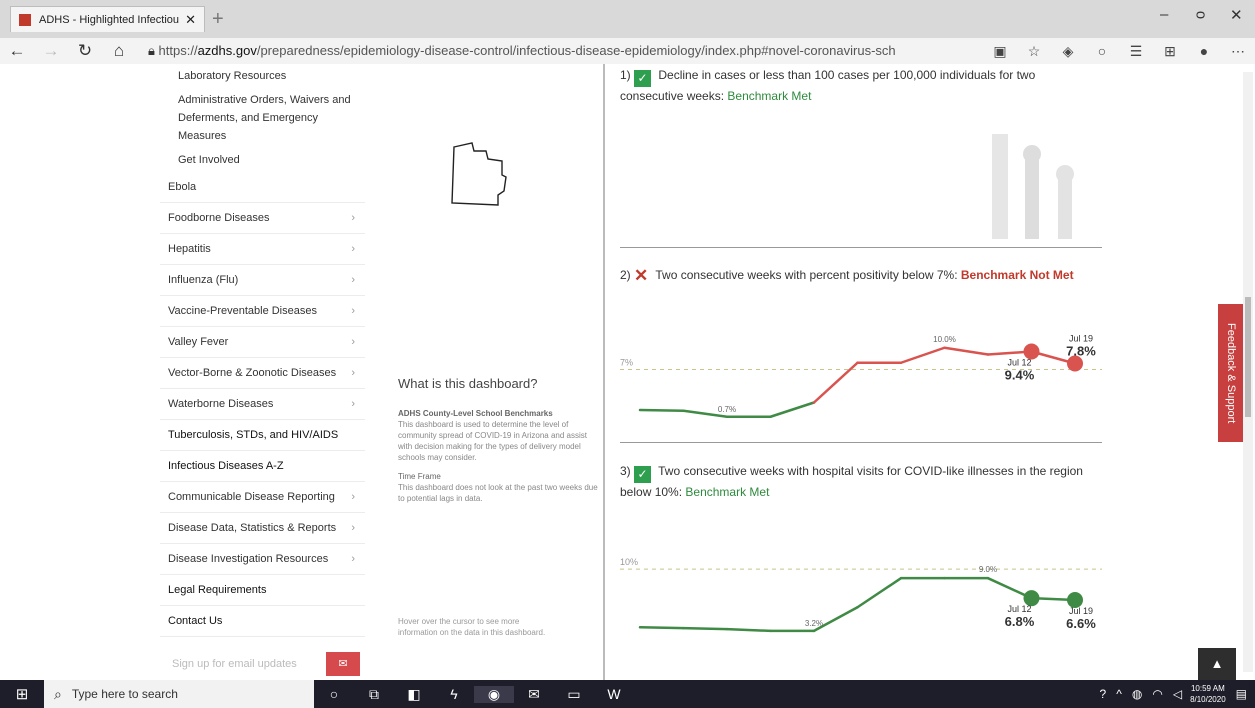  I want to click on back-to-top-button: ▲, so click(1217, 664).